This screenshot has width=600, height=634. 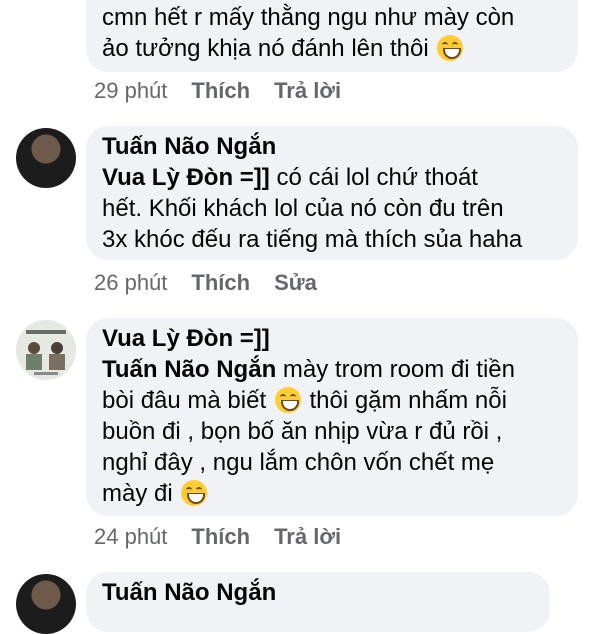 I want to click on comment-author: Vua Lỳ Đòn =]], so click(x=332, y=339).